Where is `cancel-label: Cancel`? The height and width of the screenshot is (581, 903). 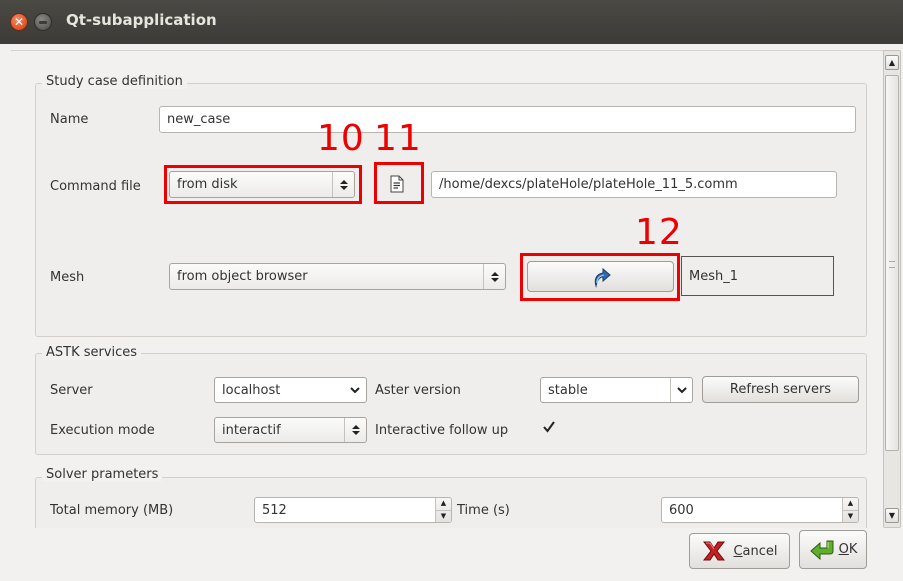 cancel-label: Cancel is located at coordinates (755, 551).